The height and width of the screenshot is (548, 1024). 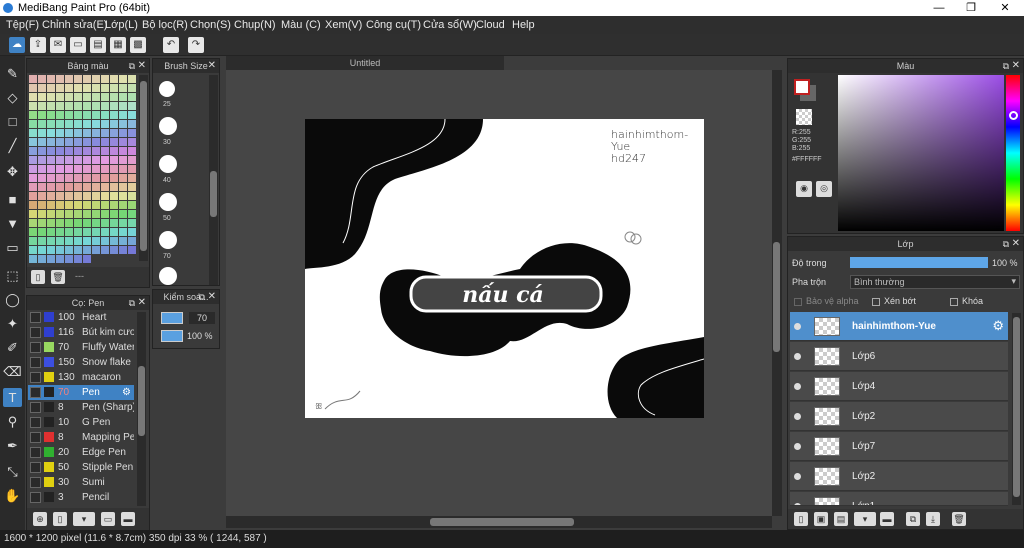 What do you see at coordinates (919, 262) in the screenshot?
I see `layer-opacity-slider` at bounding box center [919, 262].